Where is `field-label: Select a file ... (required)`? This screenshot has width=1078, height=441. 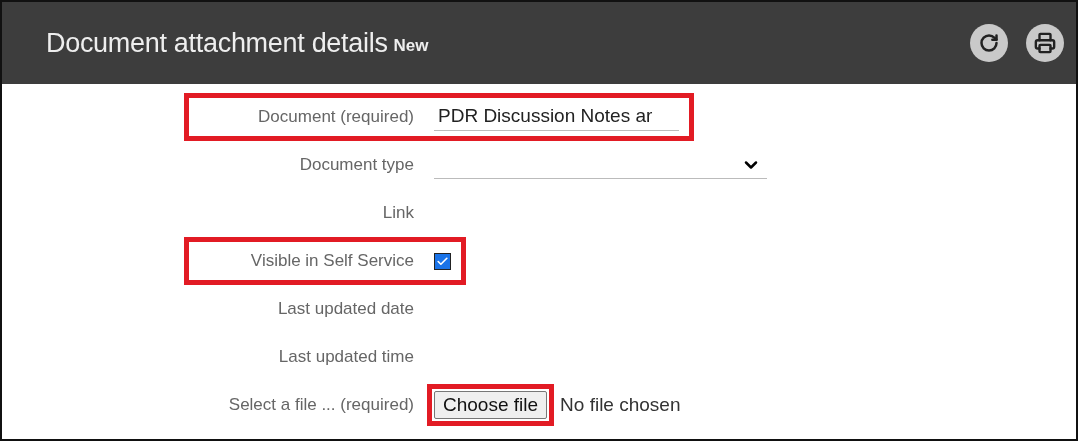 field-label: Select a file ... (required) is located at coordinates (320, 405).